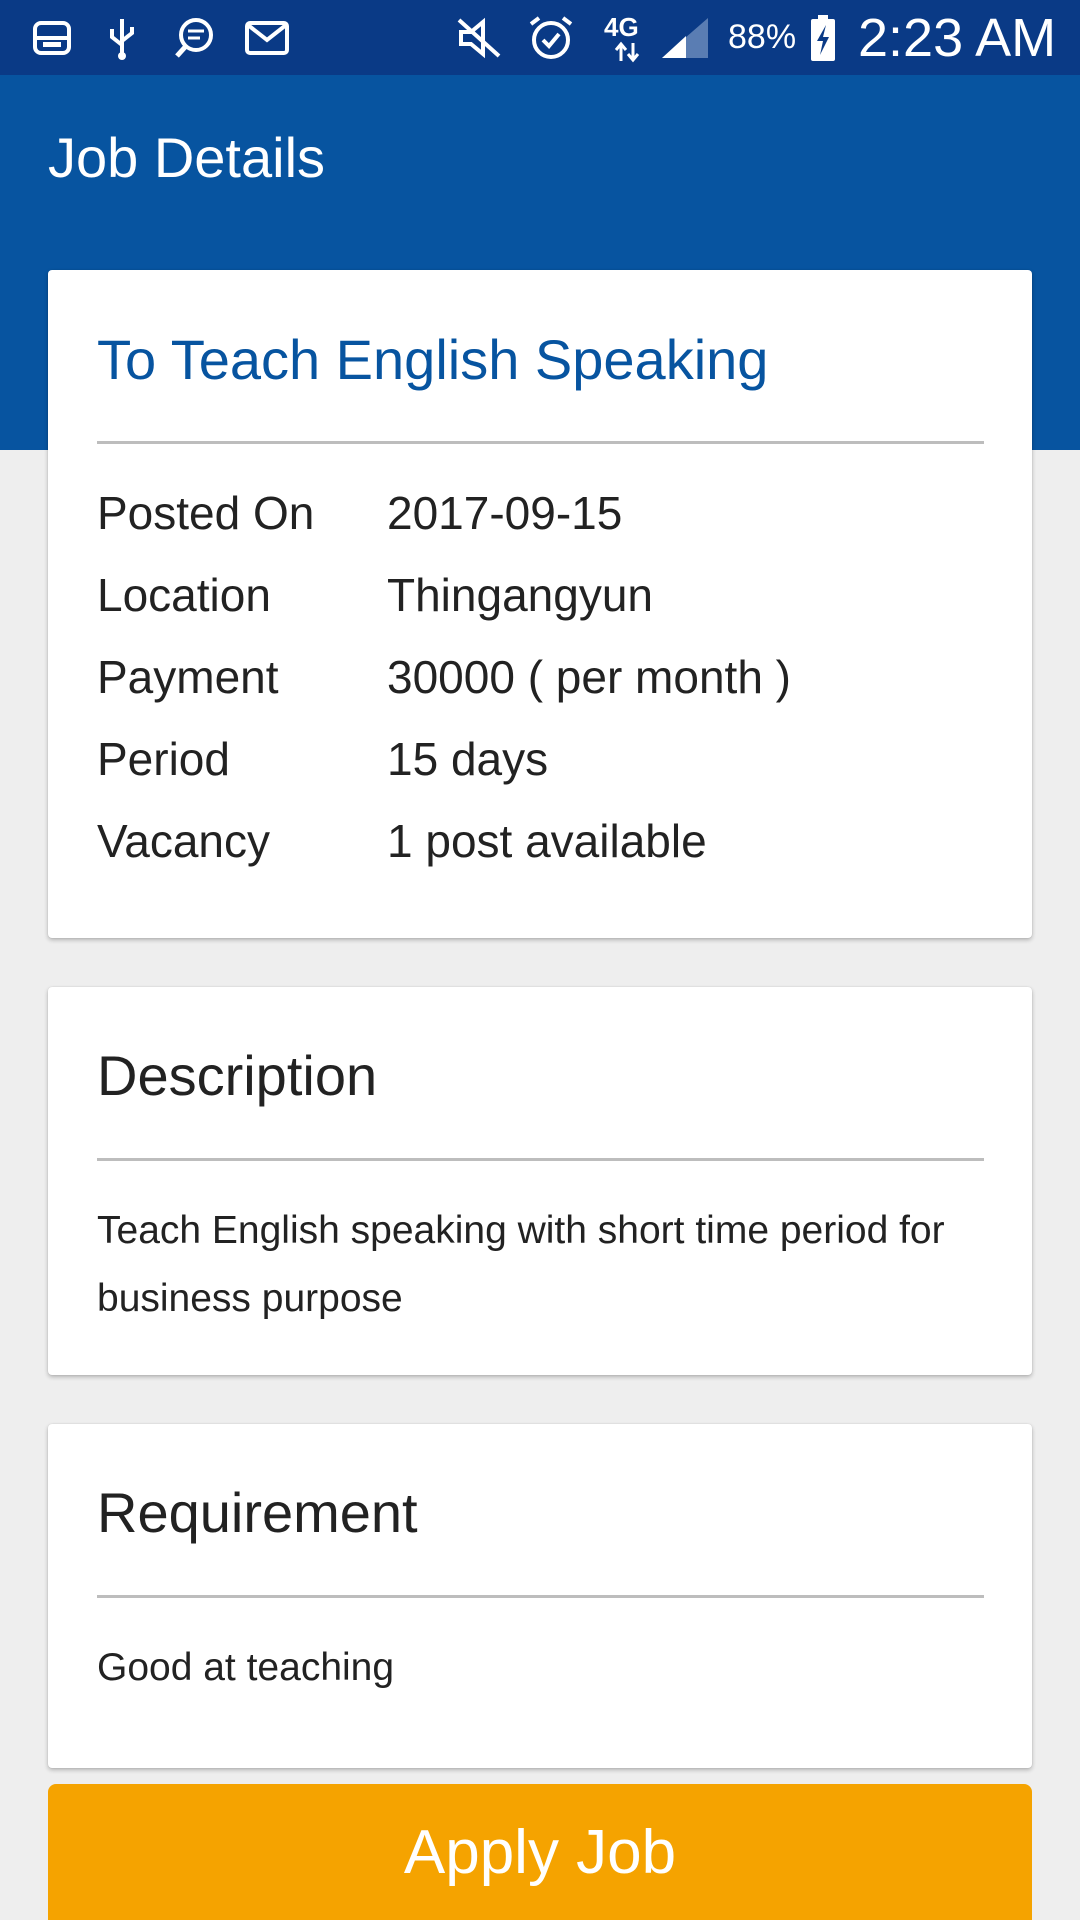 This screenshot has height=1920, width=1080. I want to click on detail-value: 30000 ( per month ), so click(589, 677).